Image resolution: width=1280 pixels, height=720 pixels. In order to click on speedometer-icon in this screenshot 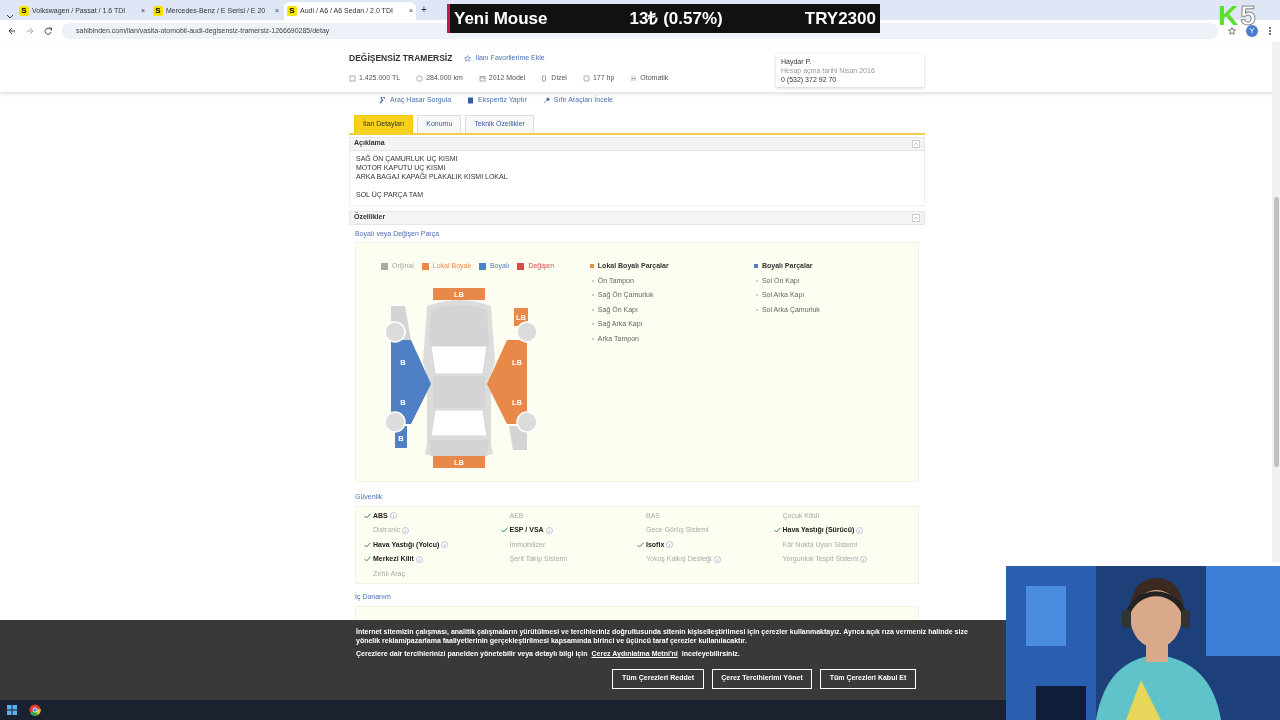, I will do `click(420, 78)`.